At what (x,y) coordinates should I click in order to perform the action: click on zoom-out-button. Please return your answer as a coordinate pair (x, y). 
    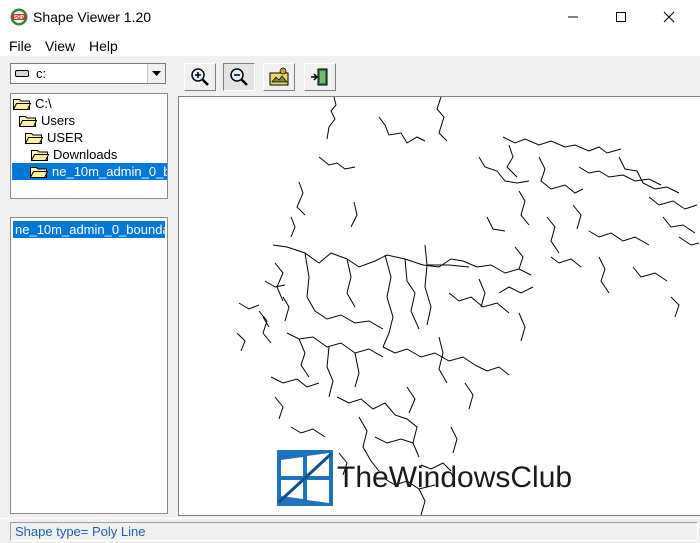
    Looking at the image, I should click on (239, 77).